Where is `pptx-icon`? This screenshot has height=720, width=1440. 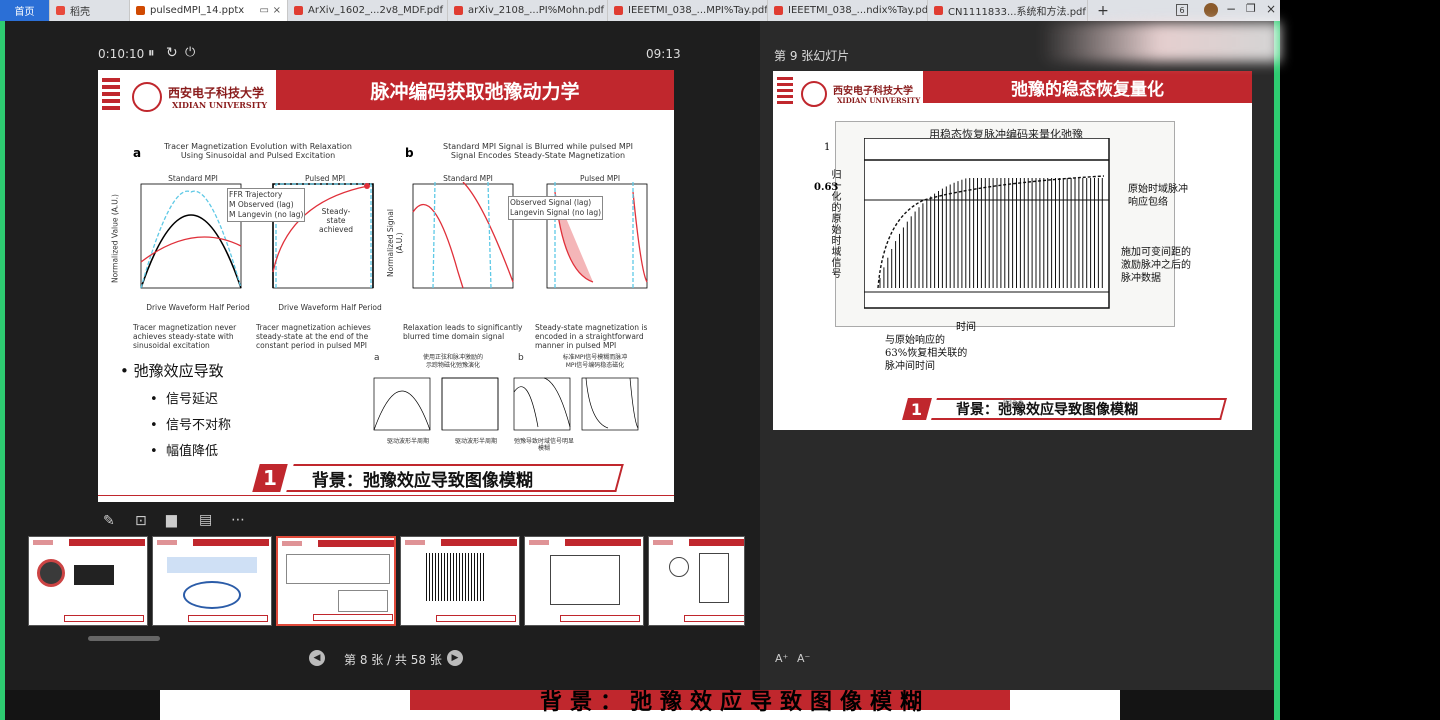 pptx-icon is located at coordinates (140, 10).